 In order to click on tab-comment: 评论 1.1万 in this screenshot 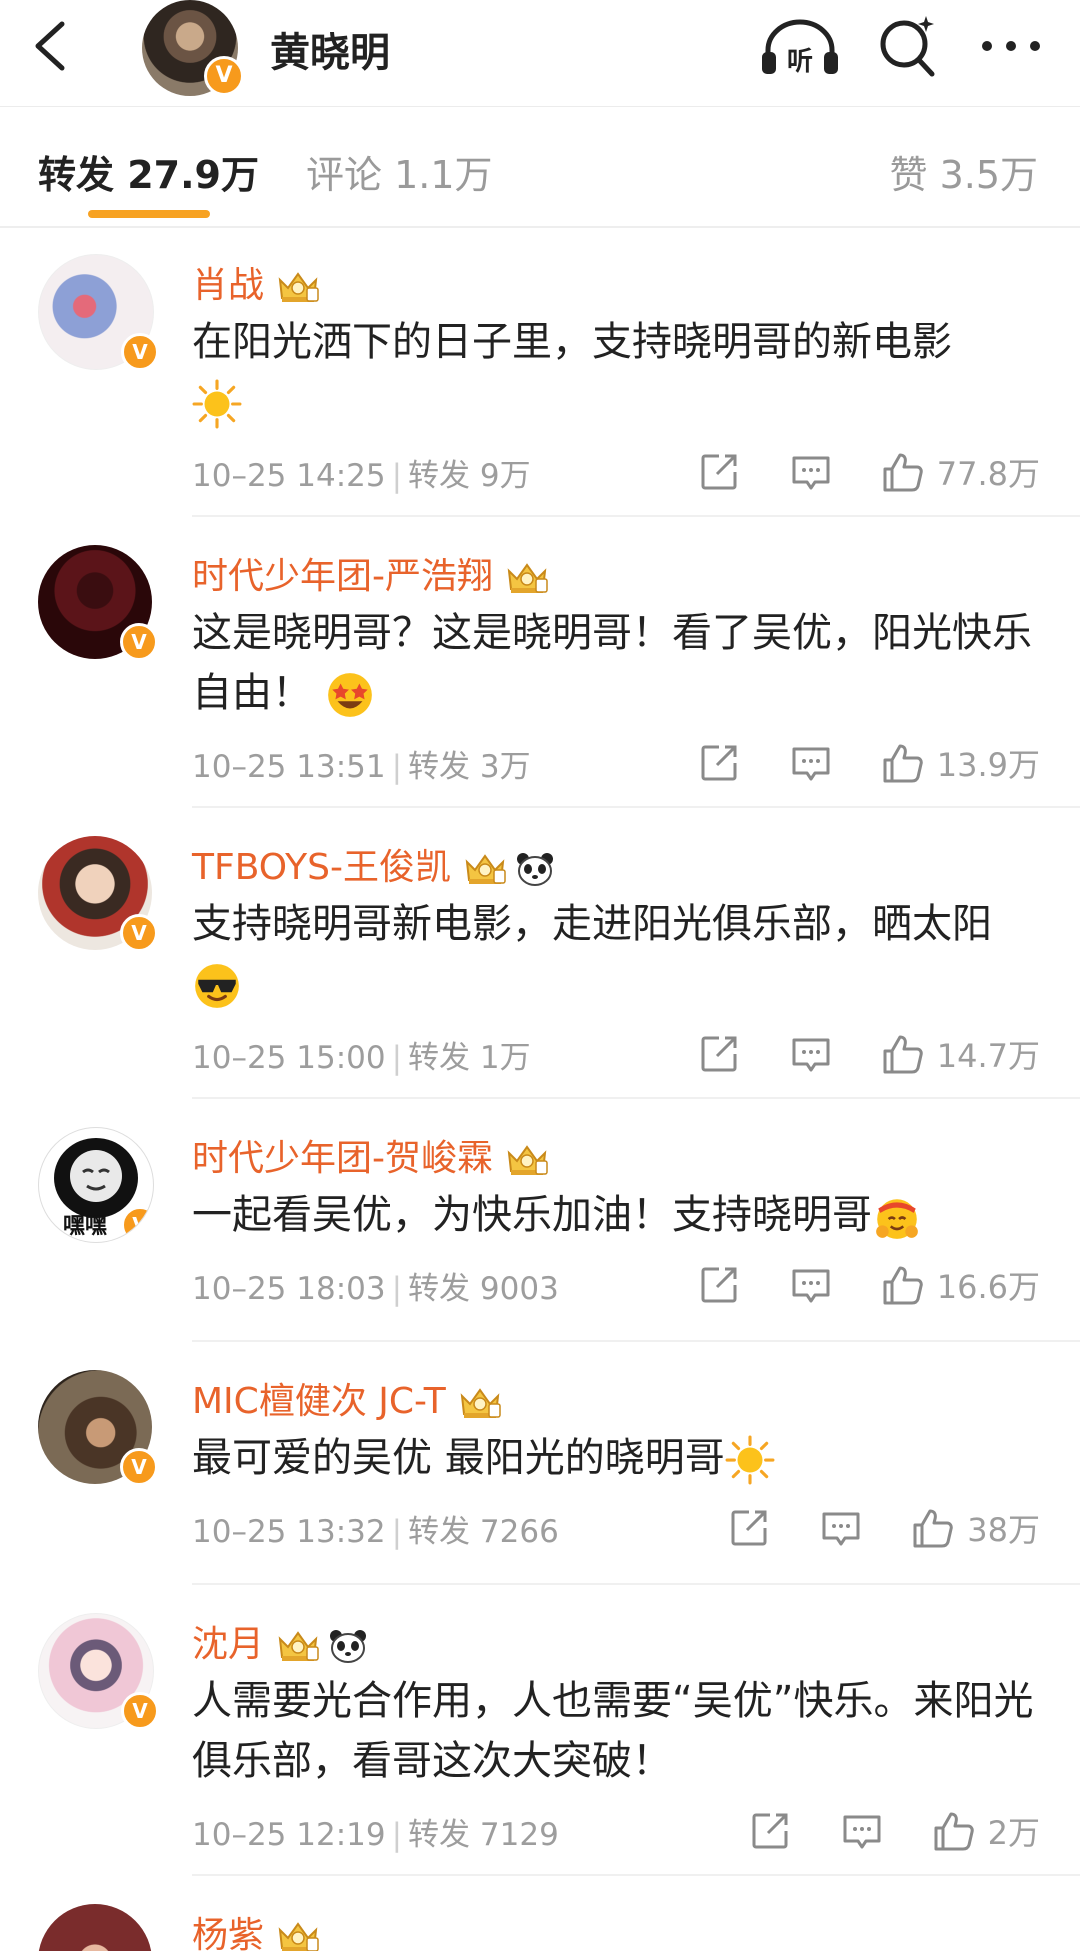, I will do `click(399, 171)`.